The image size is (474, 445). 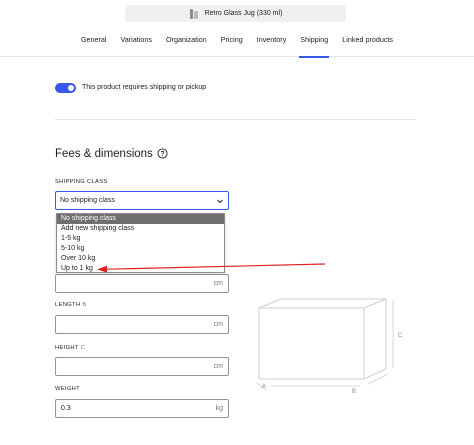 I want to click on width-field: cm, so click(x=142, y=283).